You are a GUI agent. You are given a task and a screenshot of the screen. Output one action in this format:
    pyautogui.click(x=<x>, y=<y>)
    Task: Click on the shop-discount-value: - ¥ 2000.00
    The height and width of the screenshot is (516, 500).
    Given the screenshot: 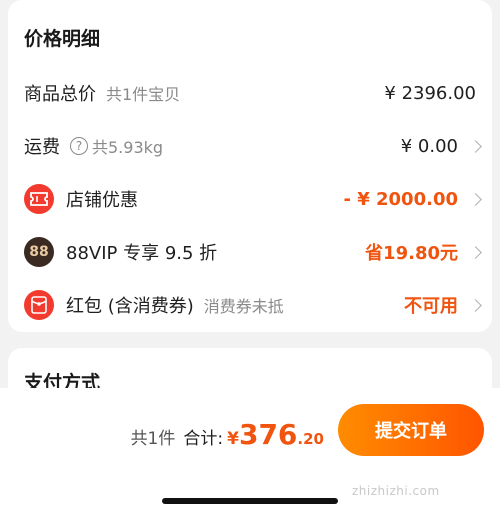 What is the action you would take?
    pyautogui.click(x=400, y=199)
    